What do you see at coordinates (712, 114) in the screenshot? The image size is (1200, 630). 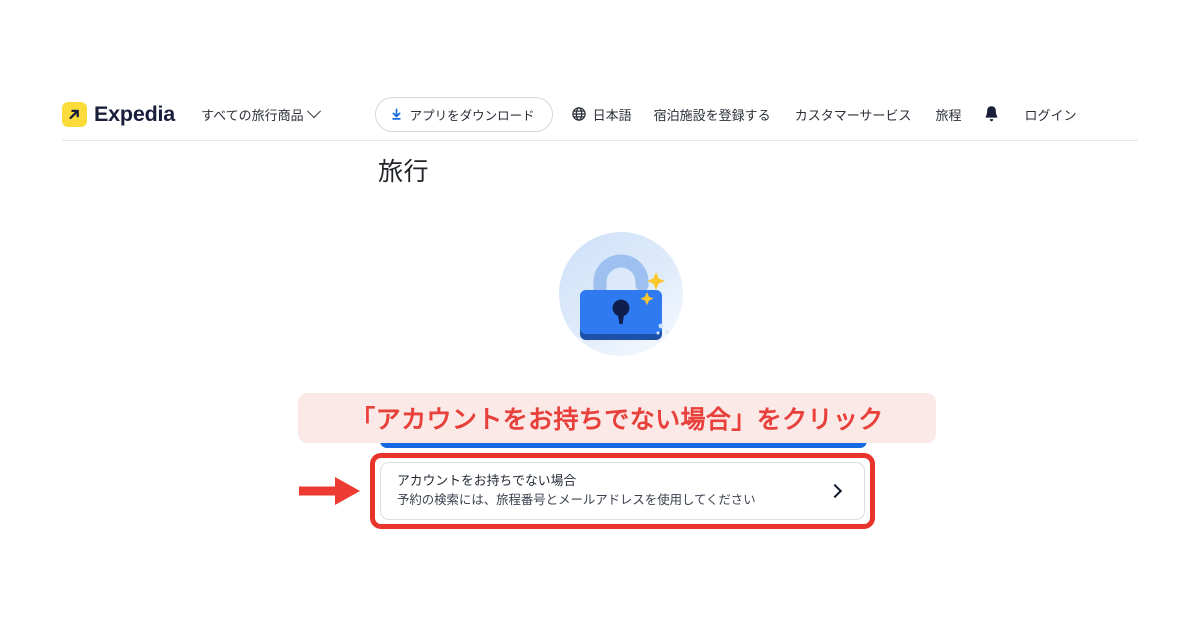 I see `nav-register-property: 宿泊施設を登録する` at bounding box center [712, 114].